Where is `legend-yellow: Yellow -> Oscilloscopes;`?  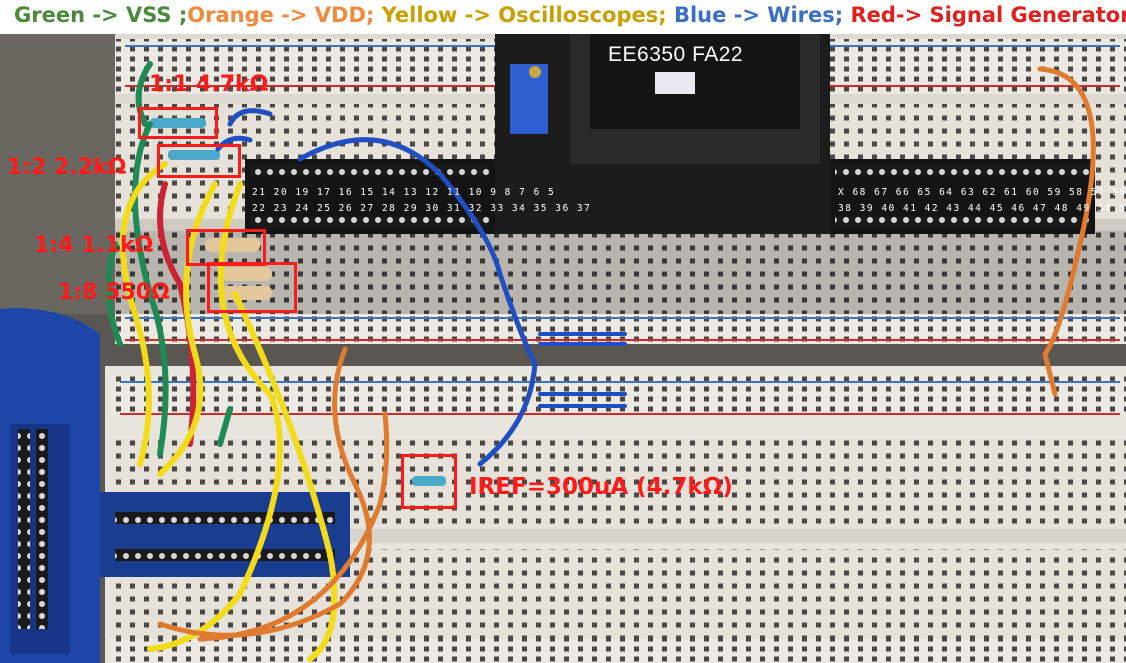 legend-yellow: Yellow -> Oscilloscopes; is located at coordinates (527, 15).